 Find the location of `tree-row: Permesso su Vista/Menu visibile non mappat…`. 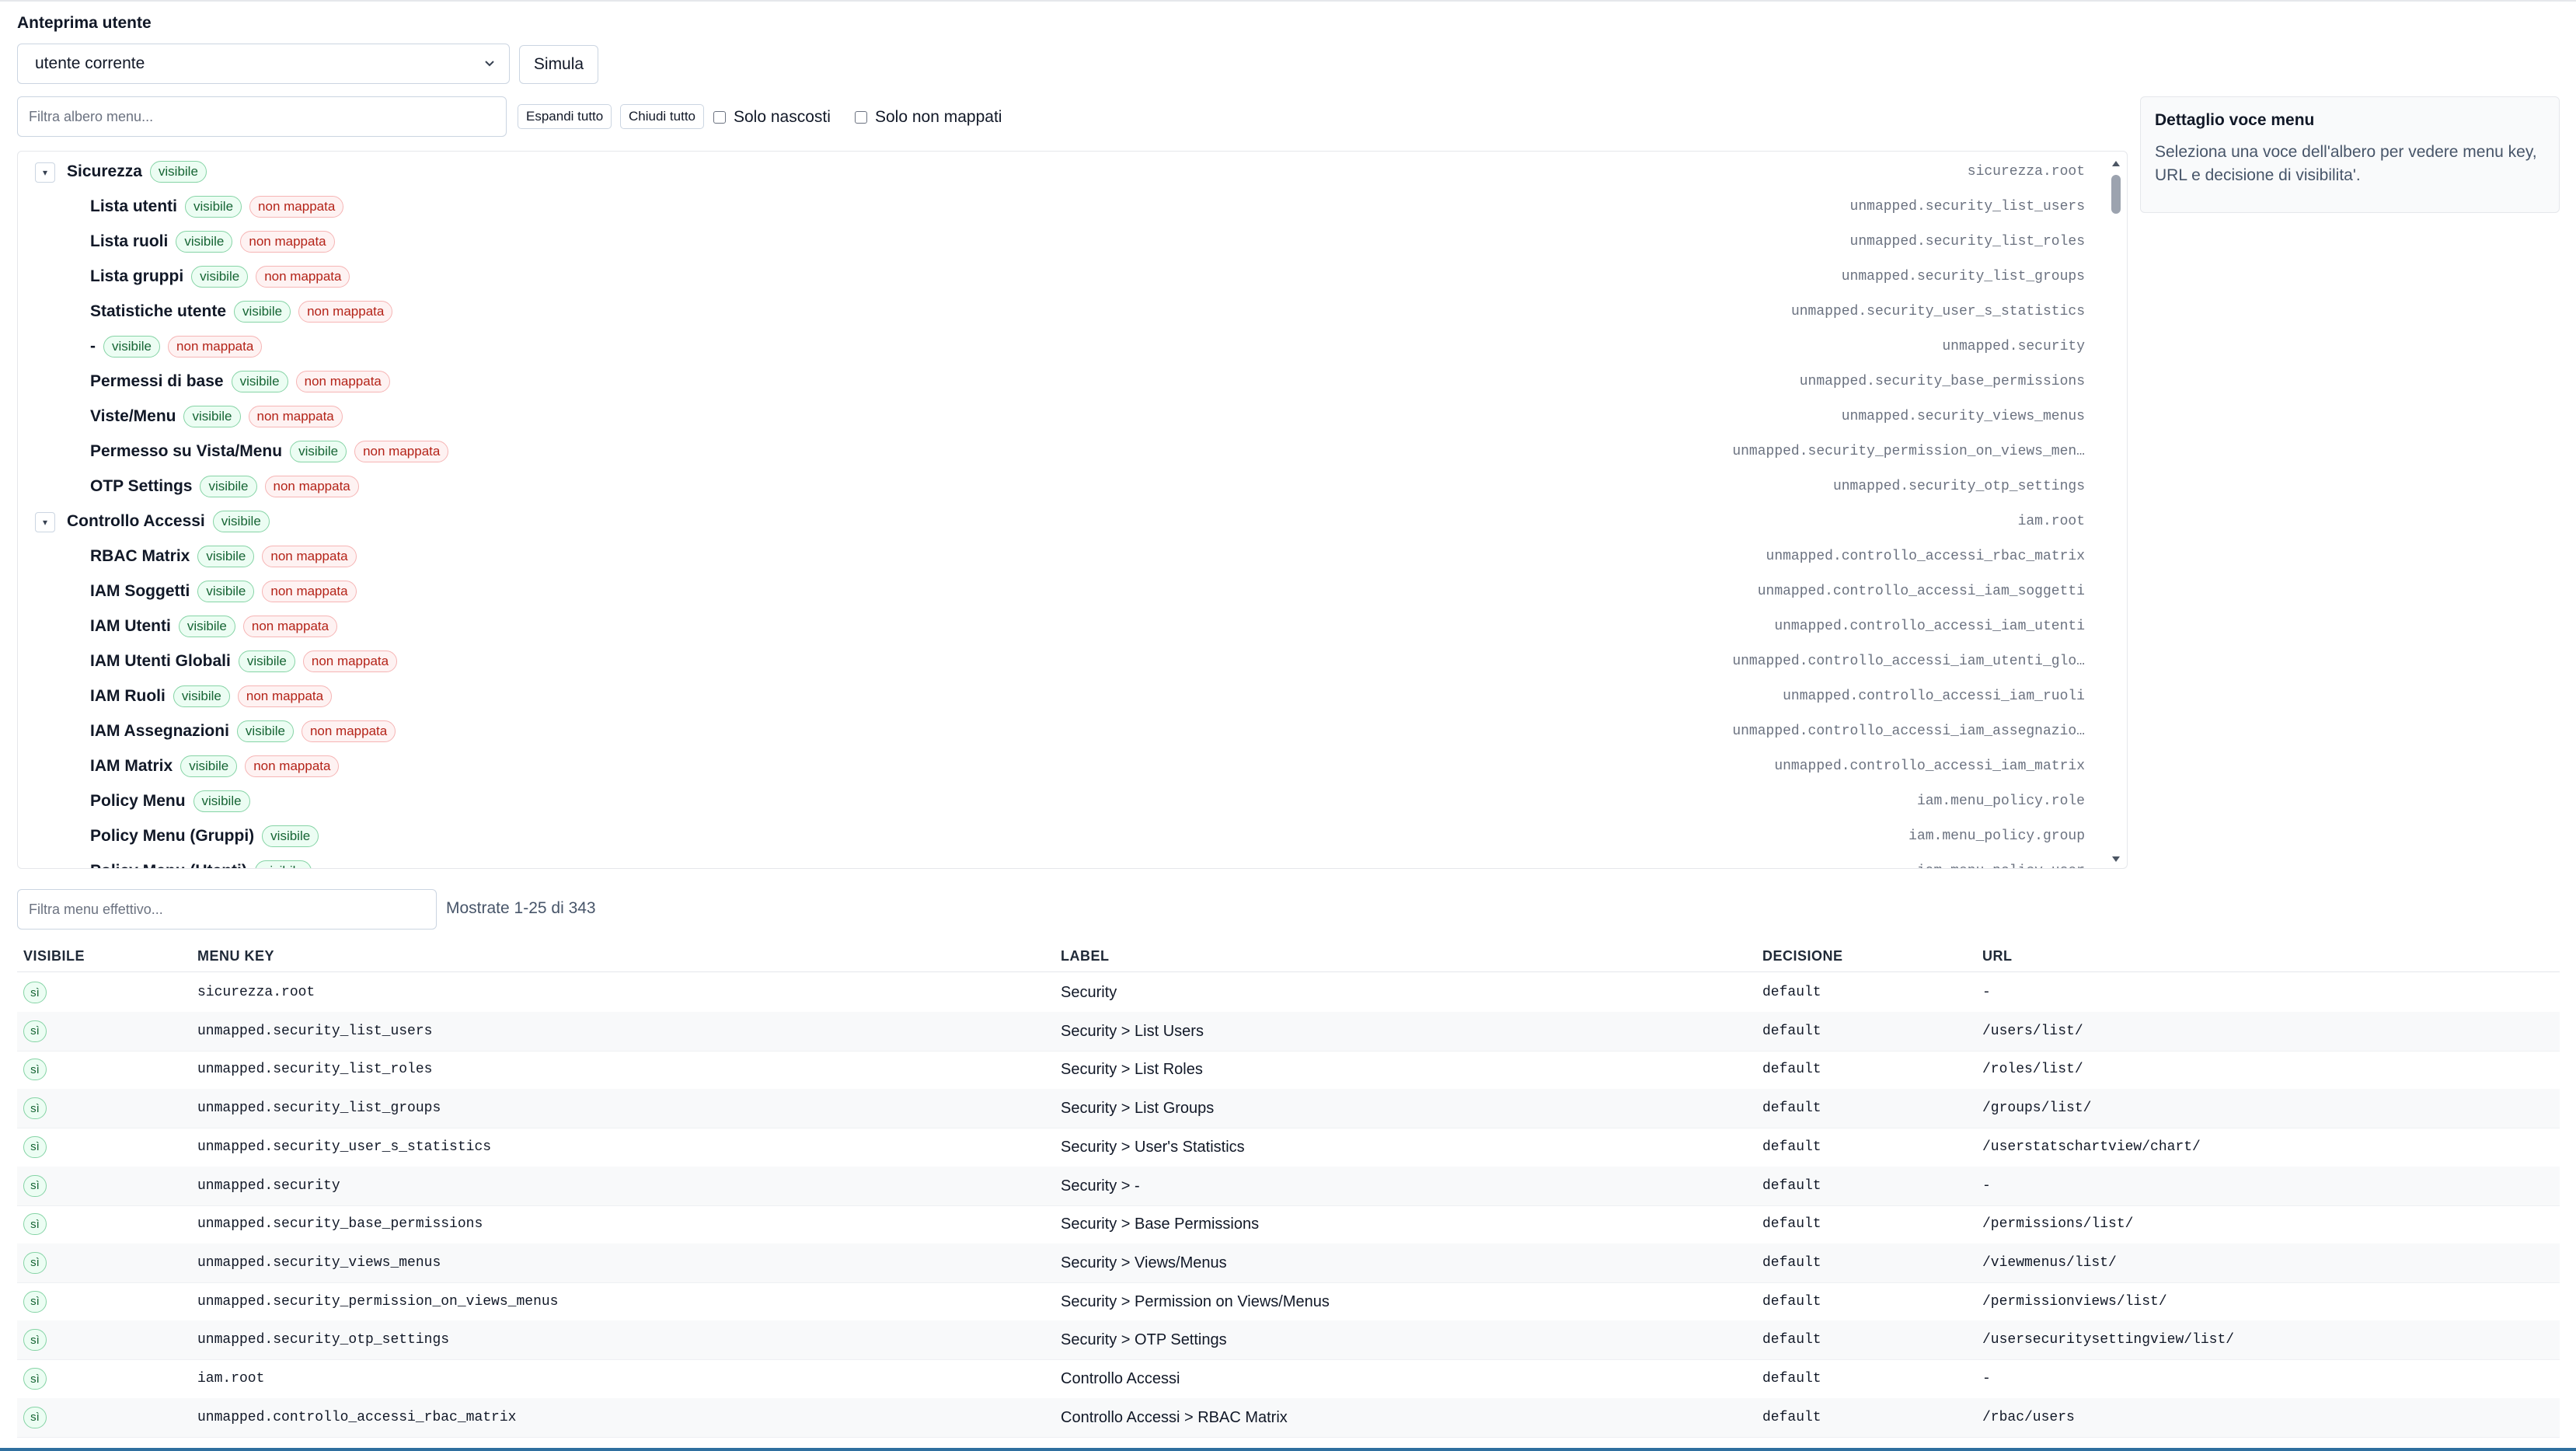

tree-row: Permesso su Vista/Menu visibile non mappat… is located at coordinates (1063, 451).